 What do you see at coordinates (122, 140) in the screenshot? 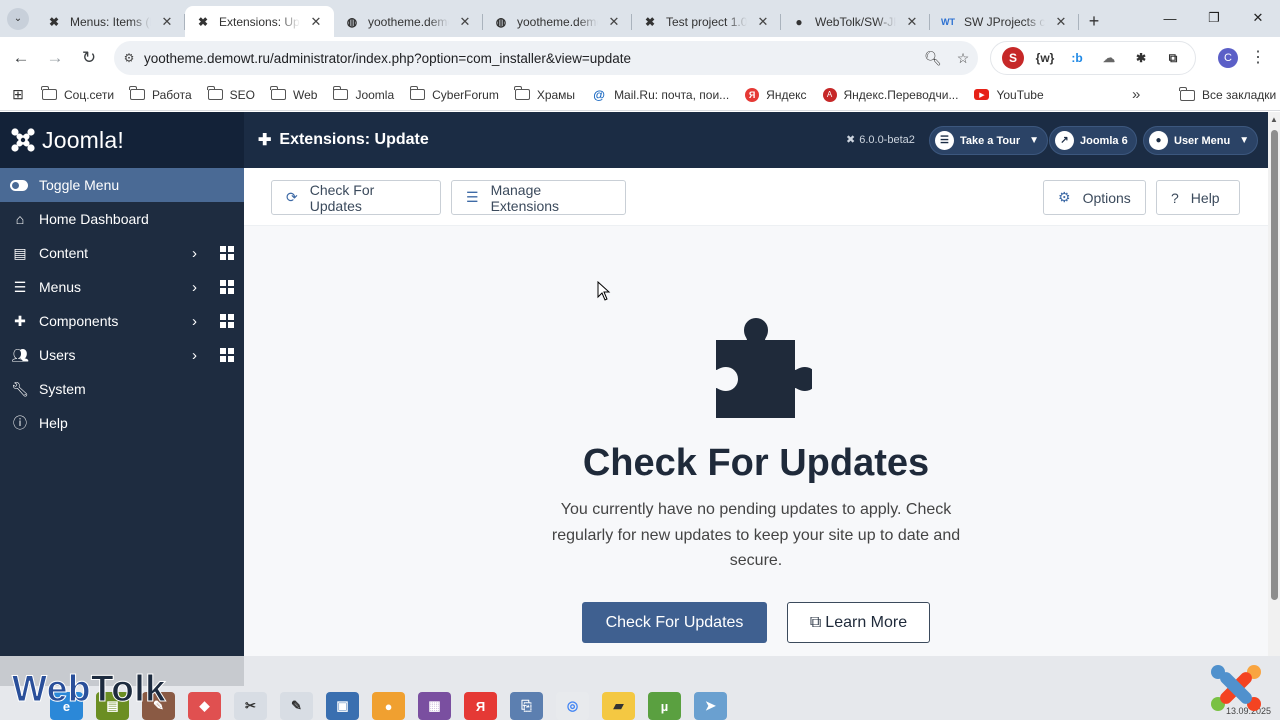
I see `joomla-logo: Joomla!` at bounding box center [122, 140].